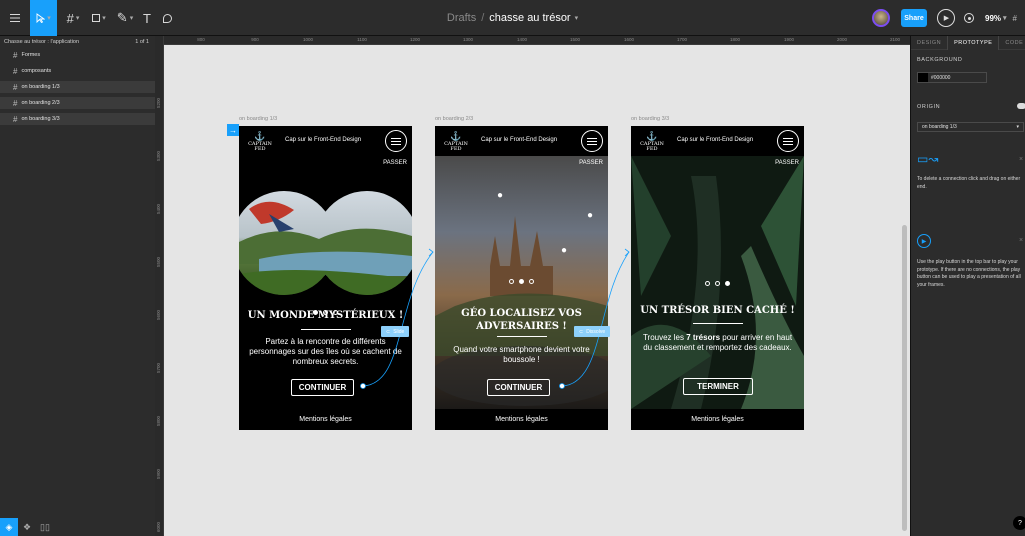 The image size is (1025, 536). What do you see at coordinates (77, 103) in the screenshot?
I see `layer-item-onboarding-2: # on boarding 2/3` at bounding box center [77, 103].